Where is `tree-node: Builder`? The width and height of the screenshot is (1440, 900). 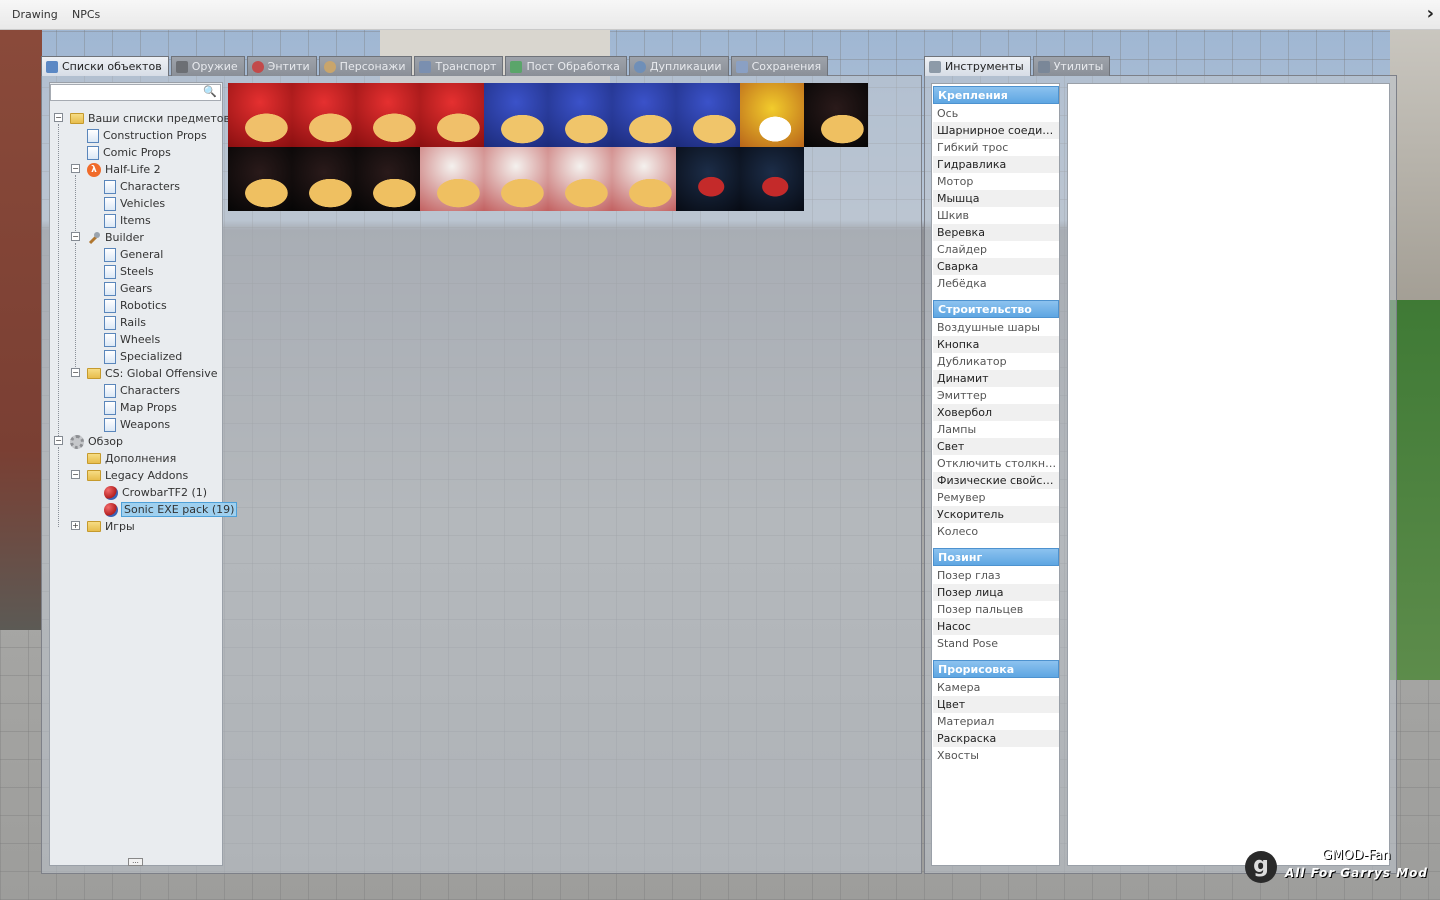 tree-node: Builder is located at coordinates (115, 237).